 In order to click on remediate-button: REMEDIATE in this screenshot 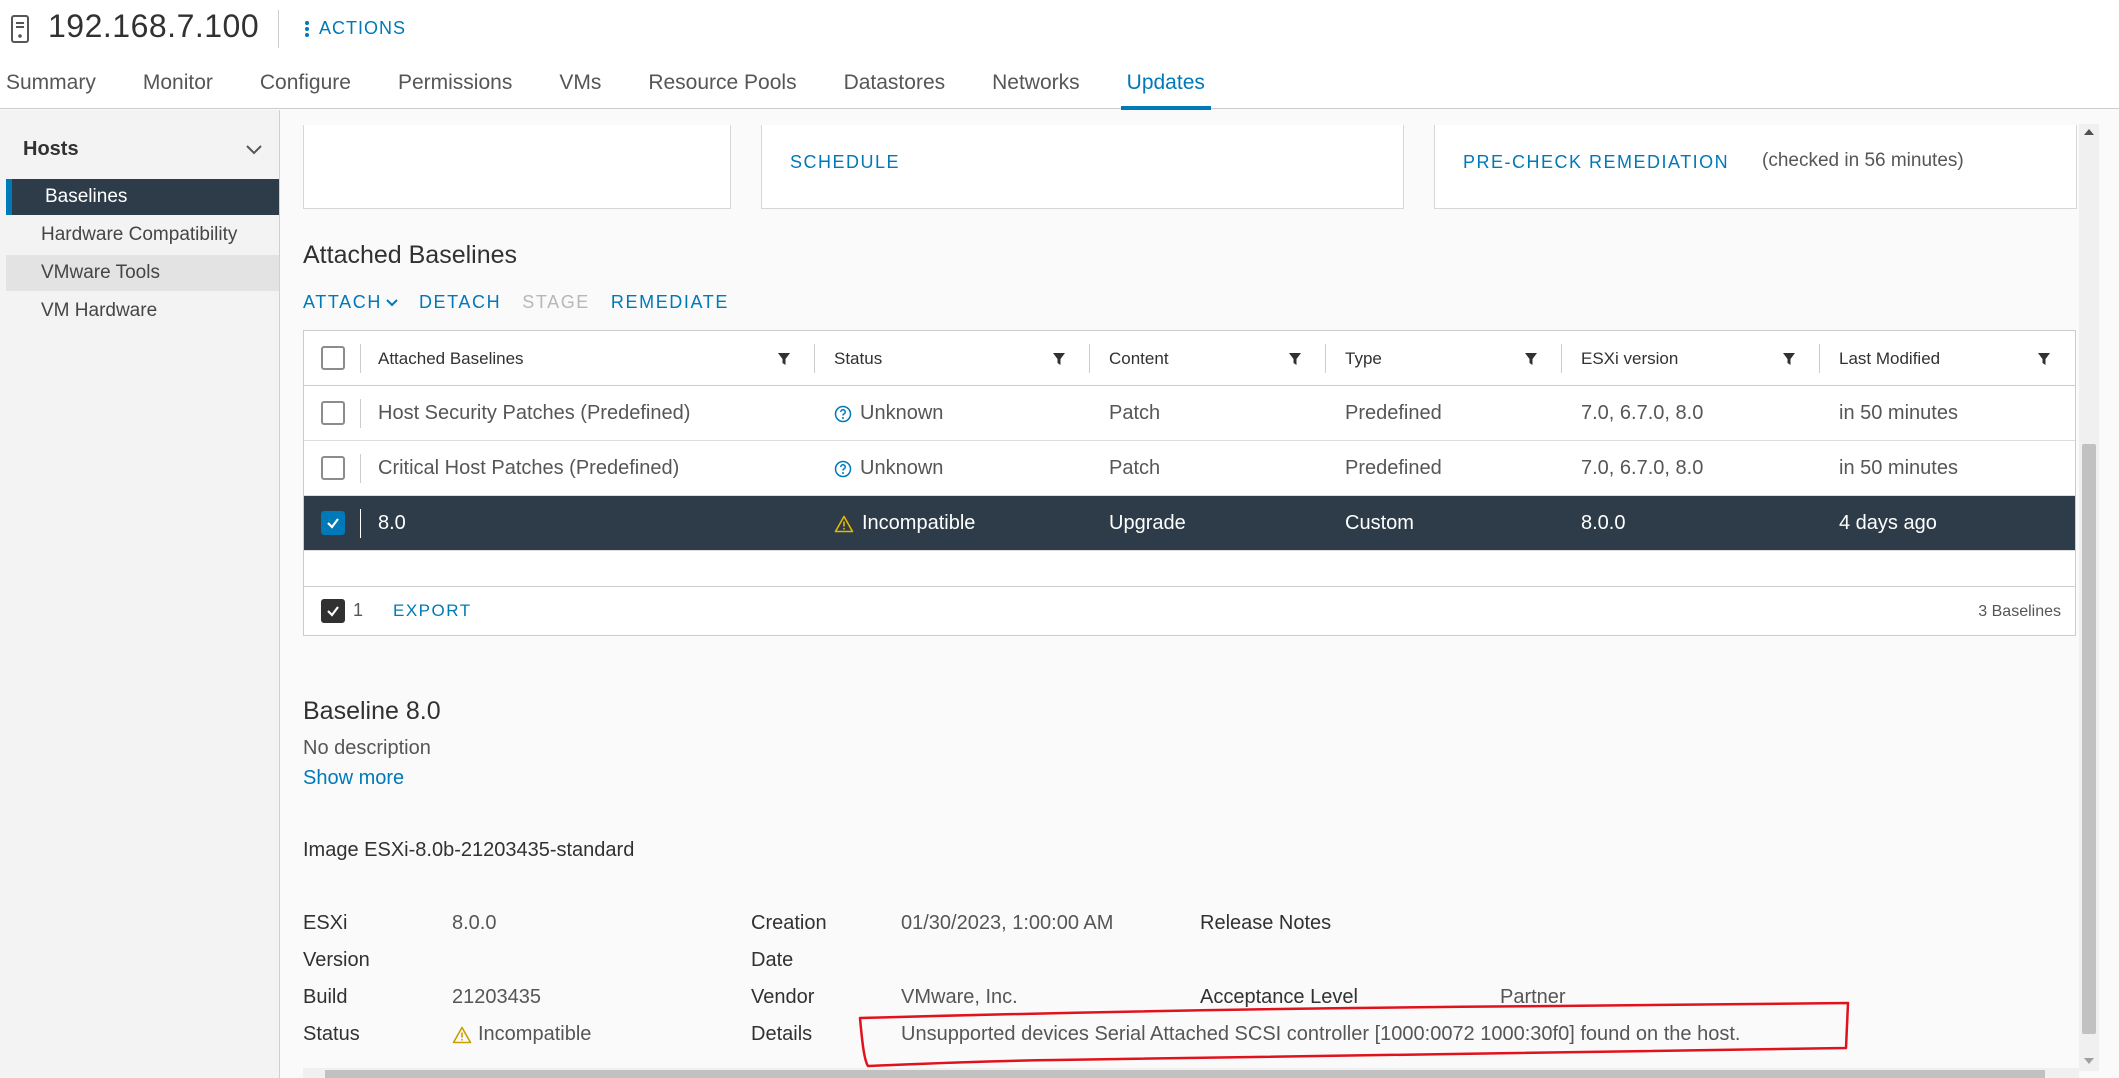, I will do `click(670, 302)`.